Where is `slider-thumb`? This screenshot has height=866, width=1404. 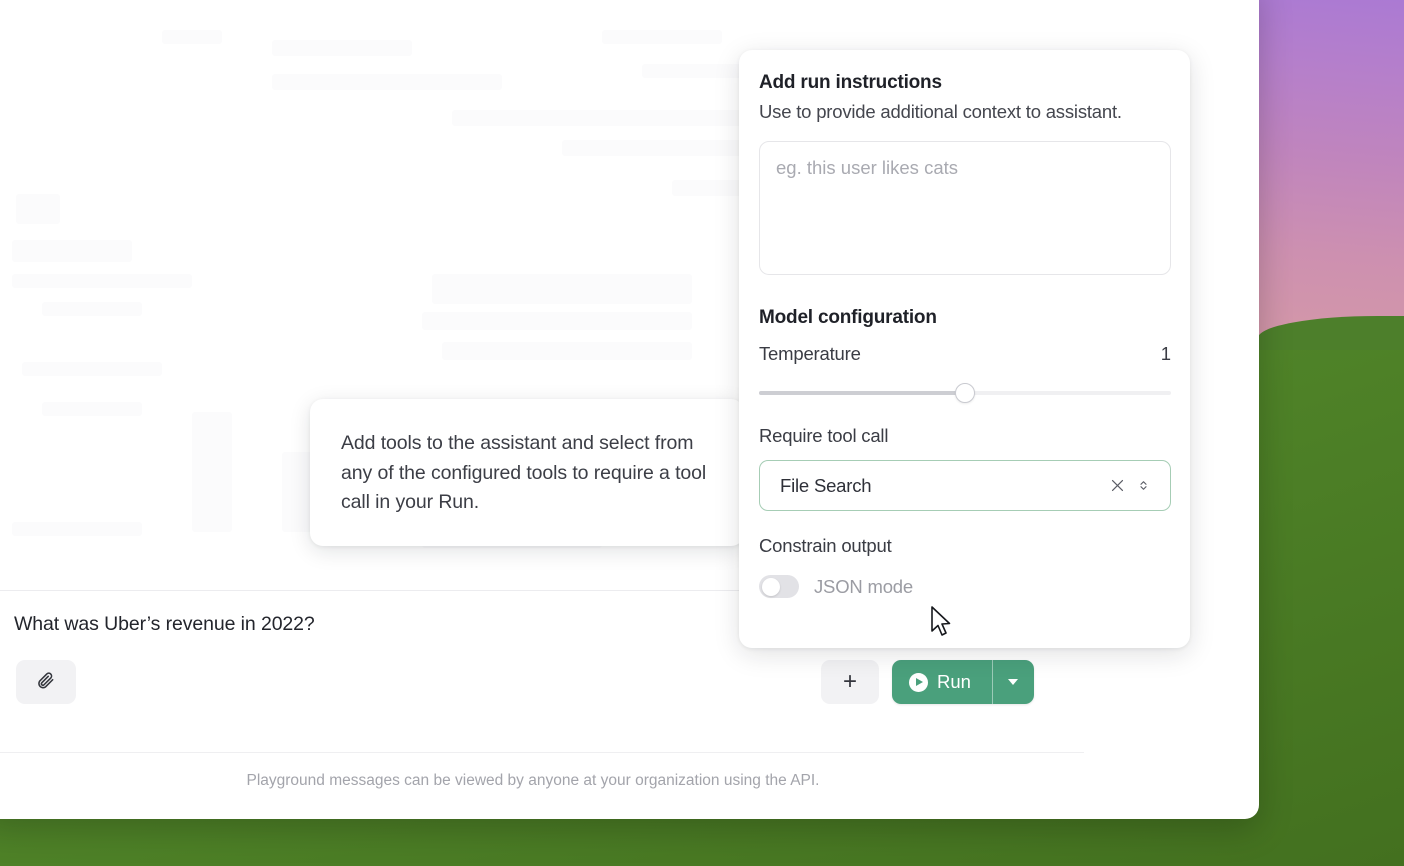 slider-thumb is located at coordinates (965, 393).